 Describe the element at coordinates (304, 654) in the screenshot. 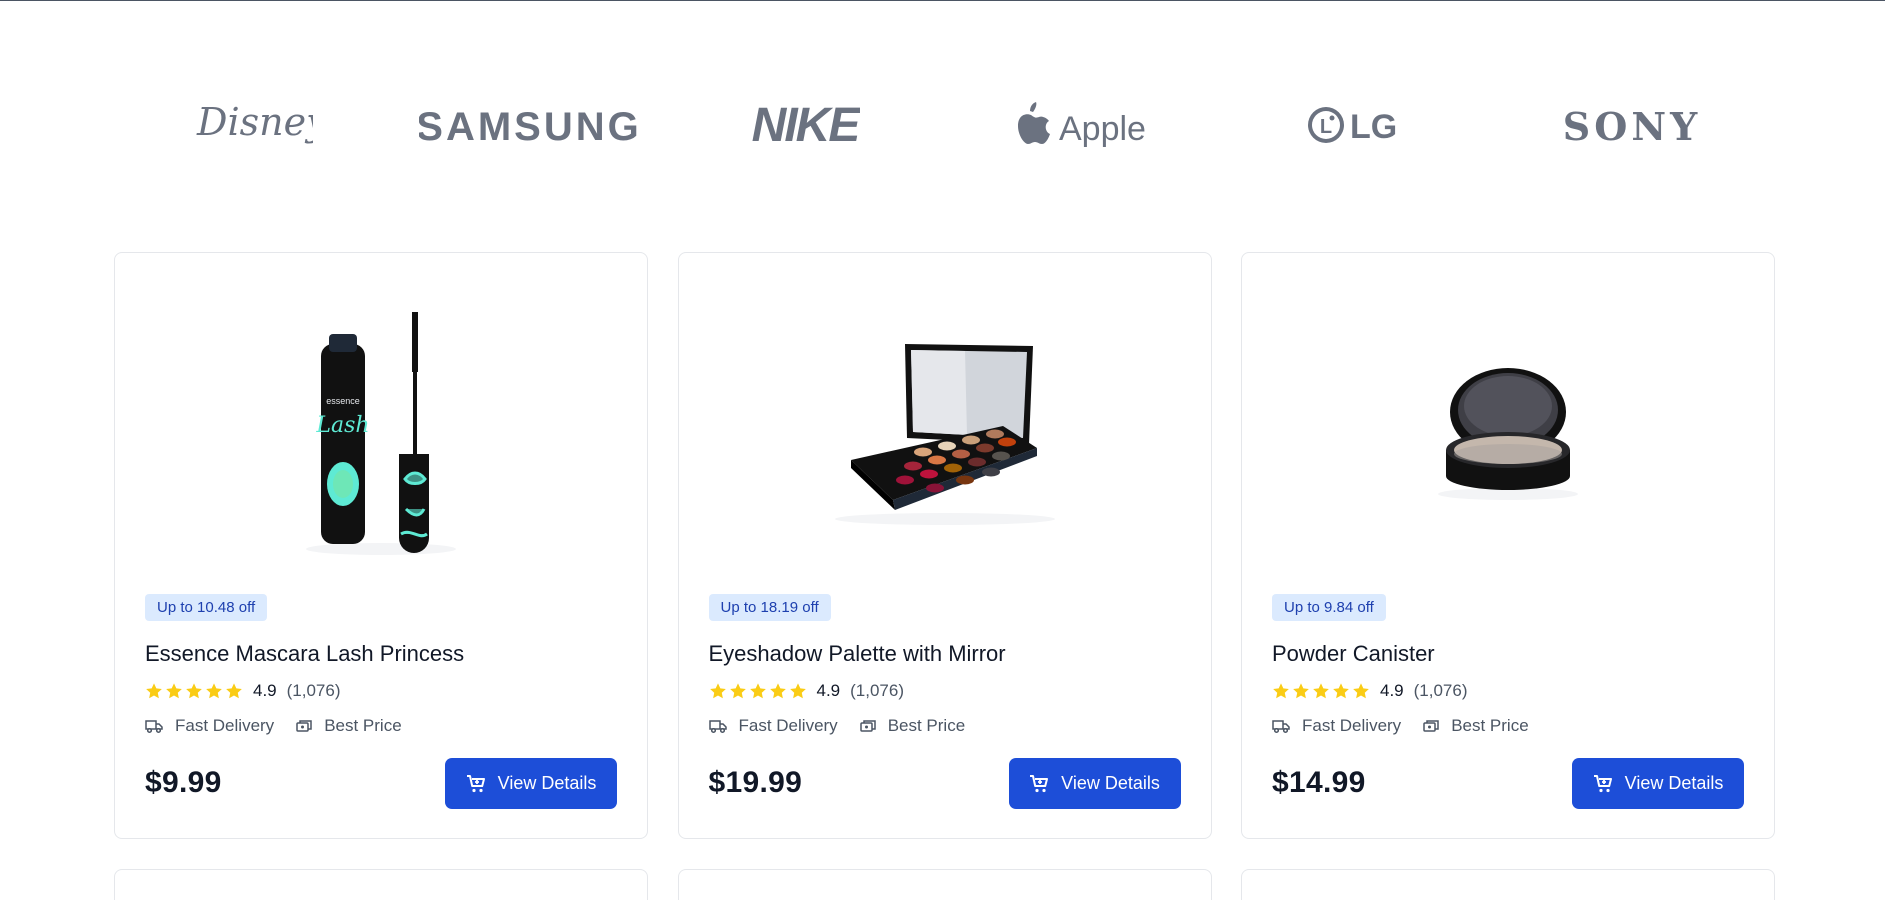

I see `product-title: Essence Mascara Lash Princess` at that location.